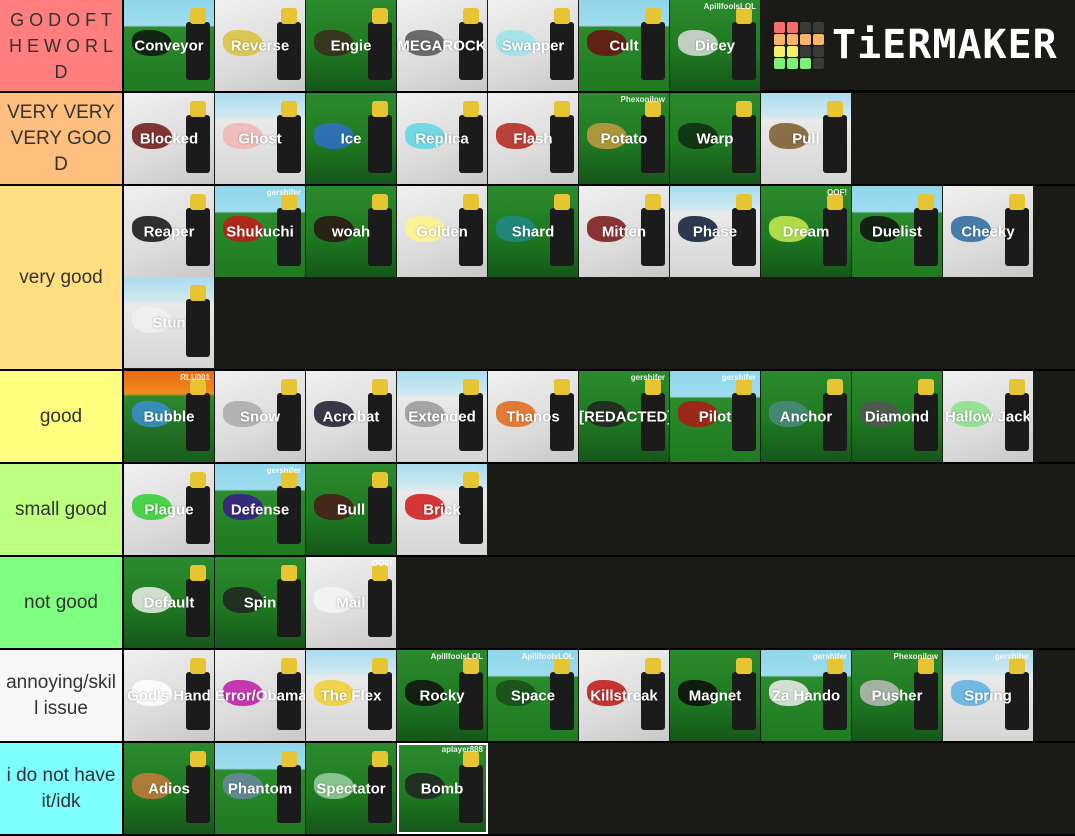  Describe the element at coordinates (169, 602) in the screenshot. I see `tier-item-default: Default` at that location.